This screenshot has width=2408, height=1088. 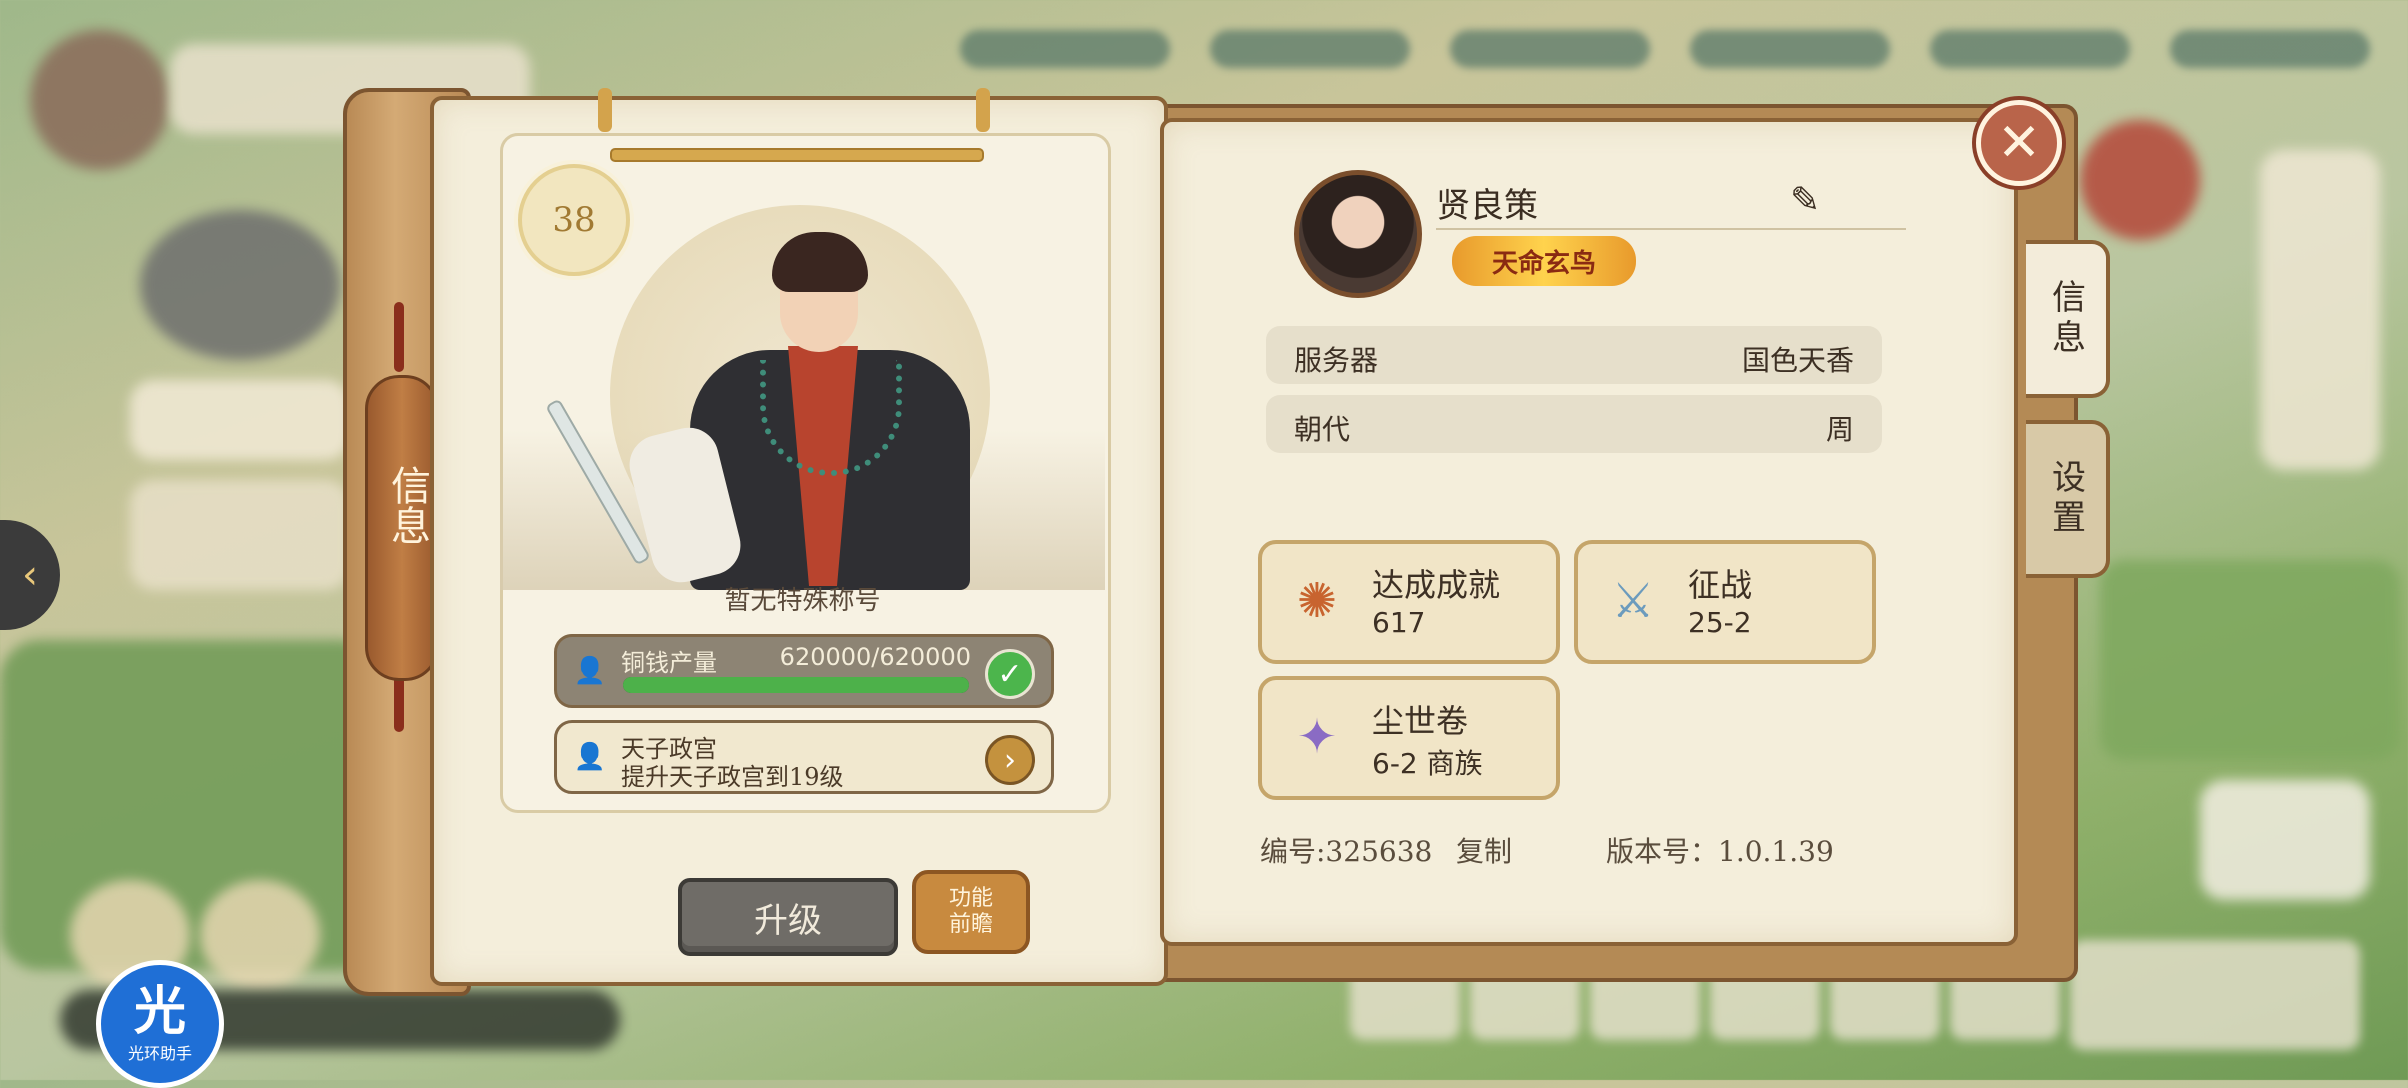 What do you see at coordinates (669, 663) in the screenshot?
I see `copper-task-label: 铜钱产量` at bounding box center [669, 663].